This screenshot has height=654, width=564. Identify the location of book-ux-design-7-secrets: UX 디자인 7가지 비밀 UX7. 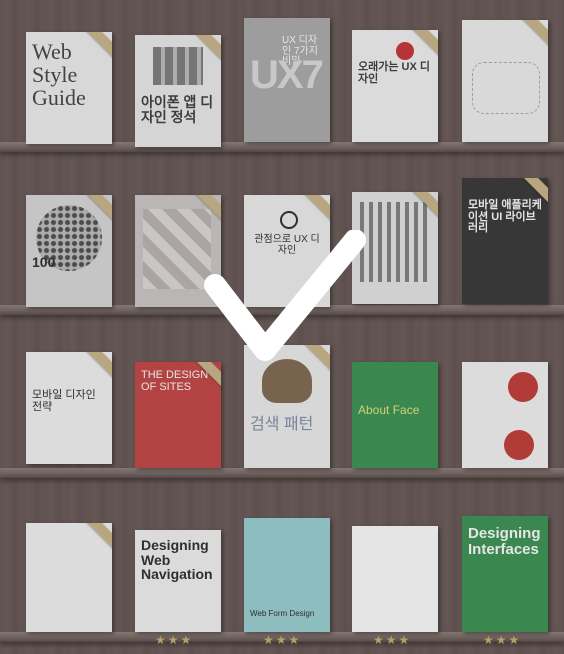
(287, 80).